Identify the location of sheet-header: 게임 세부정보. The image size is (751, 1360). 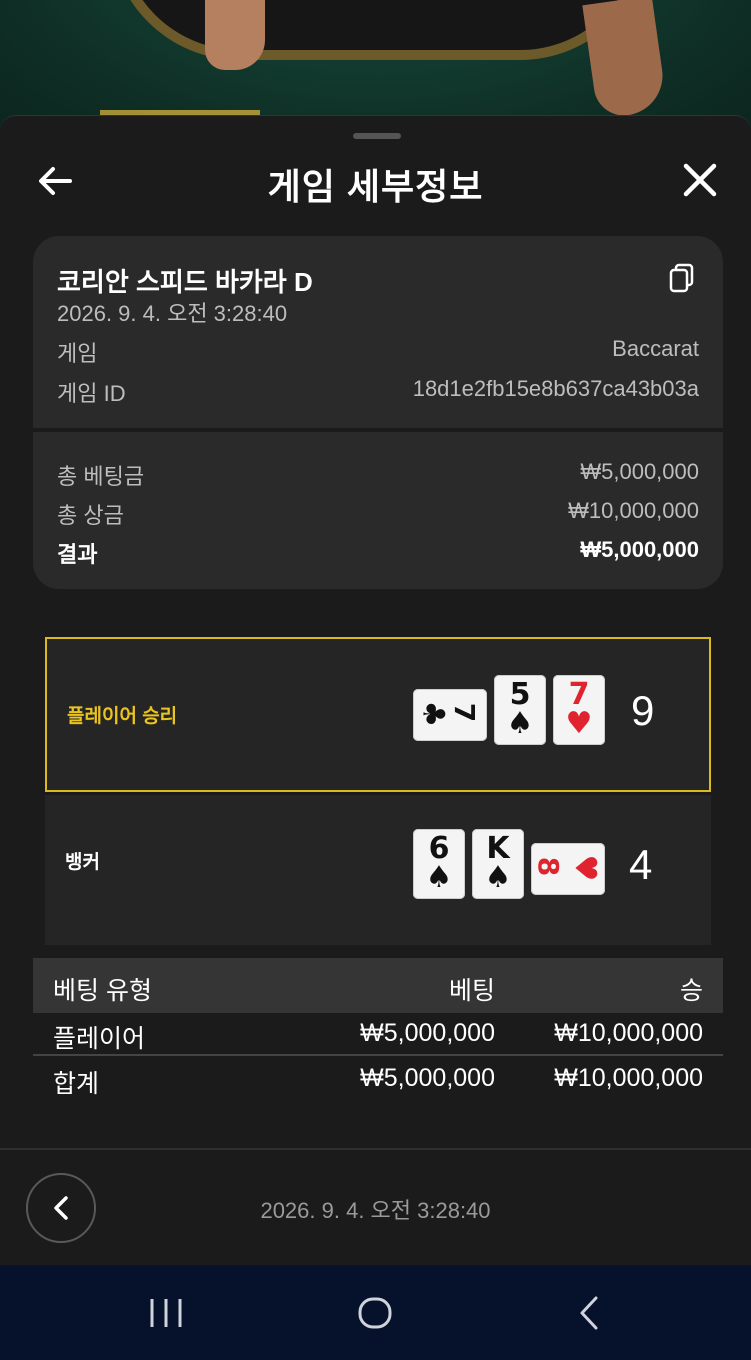
(375, 181).